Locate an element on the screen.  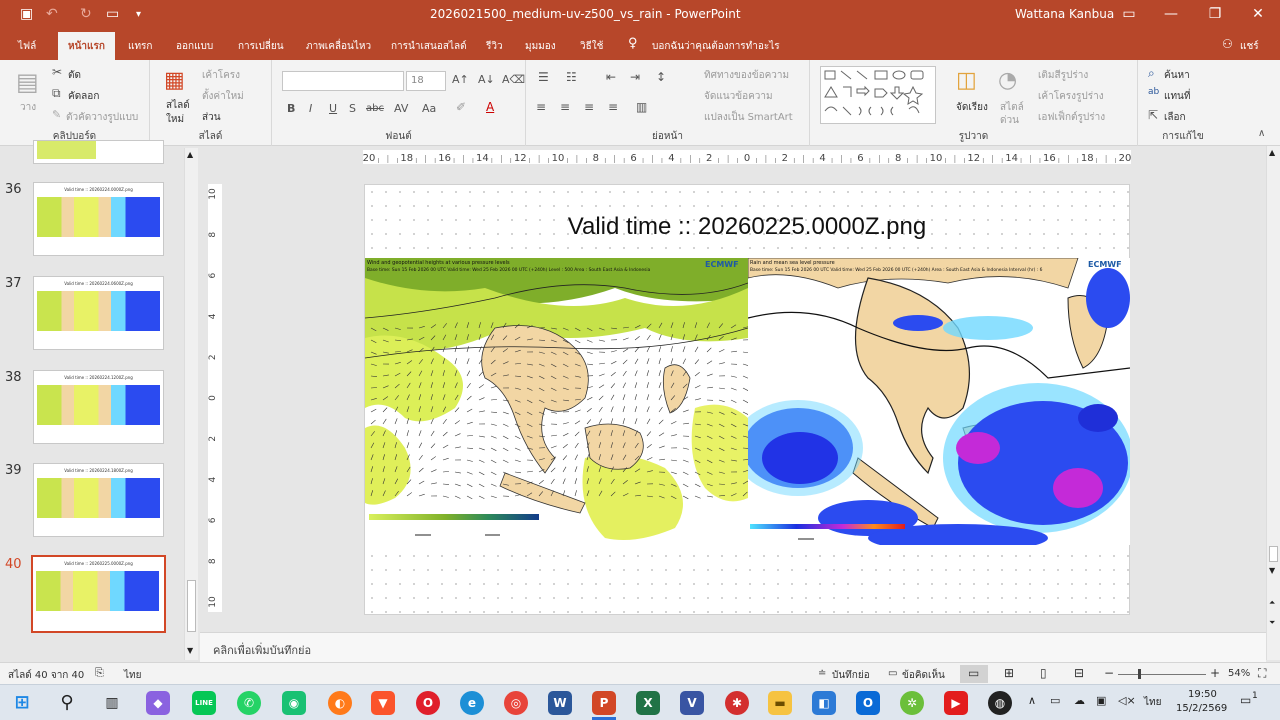
tab-help: วิธีใช้ is located at coordinates (591, 46).